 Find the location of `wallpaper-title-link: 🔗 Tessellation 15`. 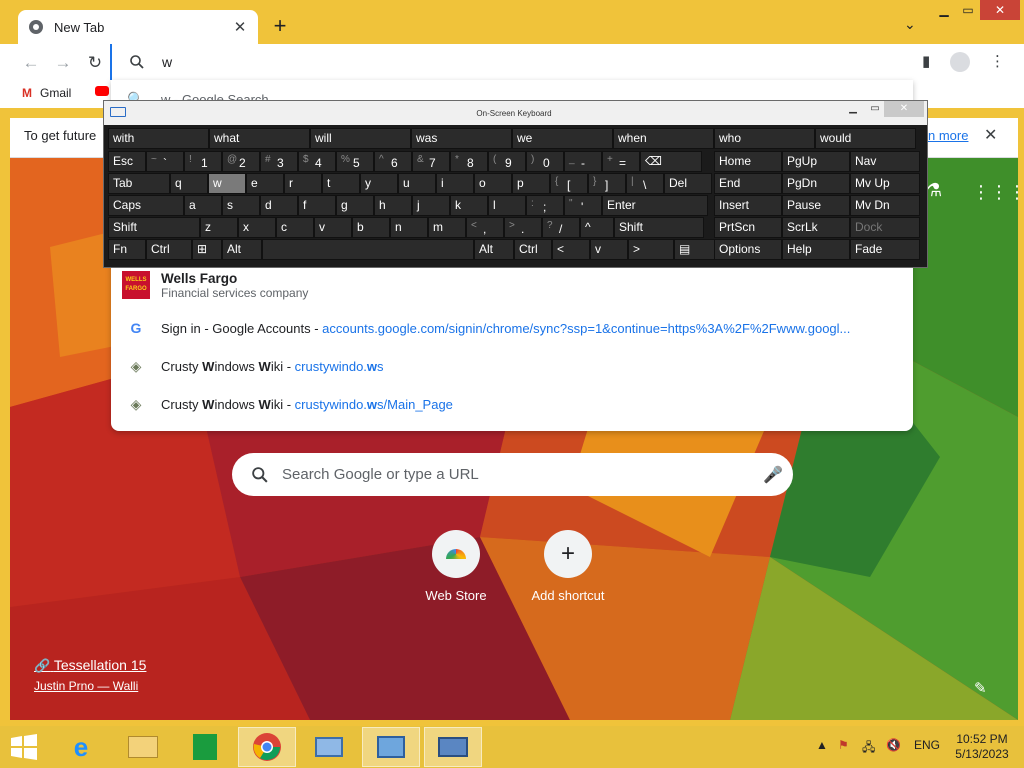

wallpaper-title-link: 🔗 Tessellation 15 is located at coordinates (90, 665).